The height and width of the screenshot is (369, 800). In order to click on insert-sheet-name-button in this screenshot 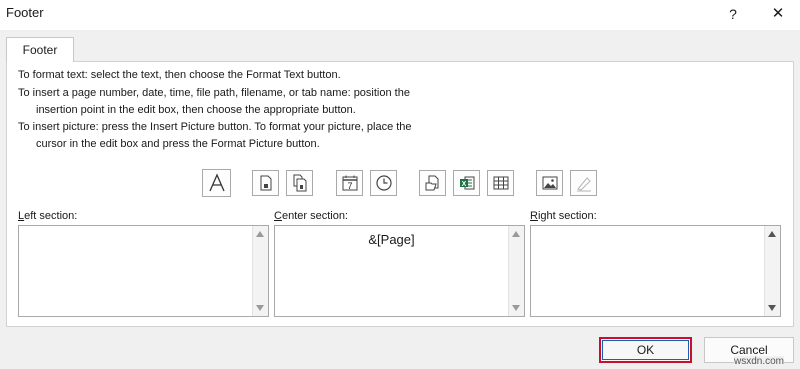, I will do `click(500, 183)`.